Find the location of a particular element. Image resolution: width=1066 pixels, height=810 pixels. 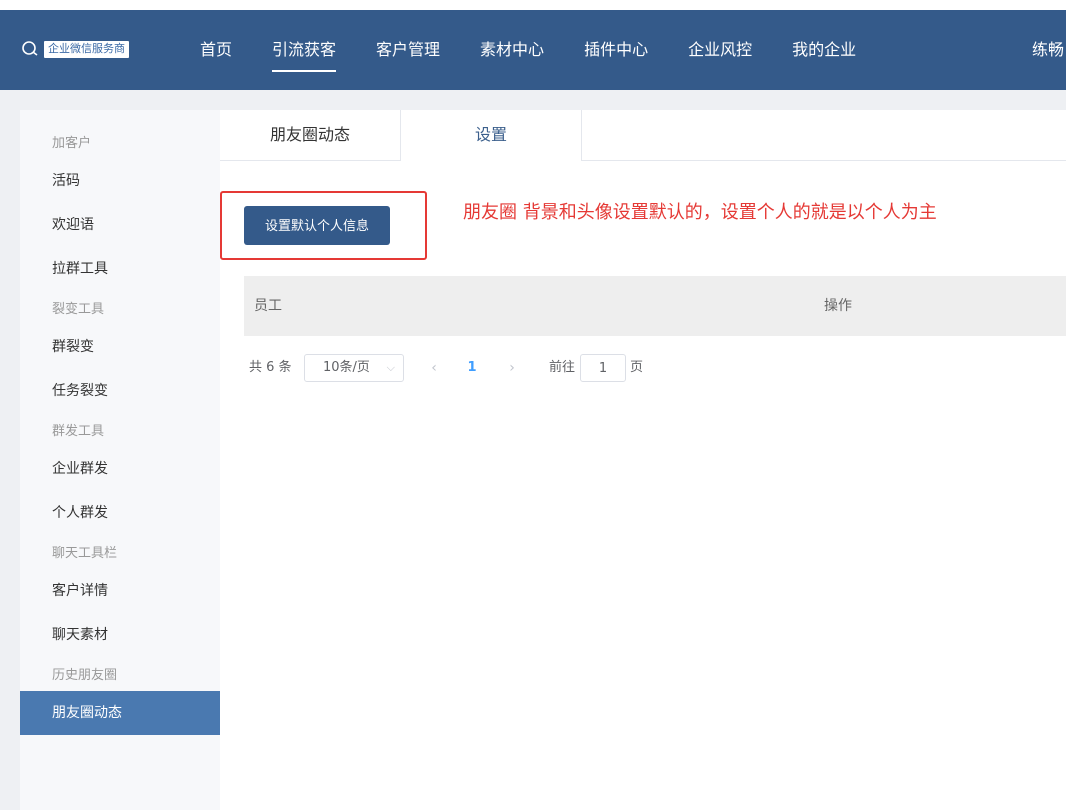

chevron-down-icon: ⌵ is located at coordinates (390, 367).